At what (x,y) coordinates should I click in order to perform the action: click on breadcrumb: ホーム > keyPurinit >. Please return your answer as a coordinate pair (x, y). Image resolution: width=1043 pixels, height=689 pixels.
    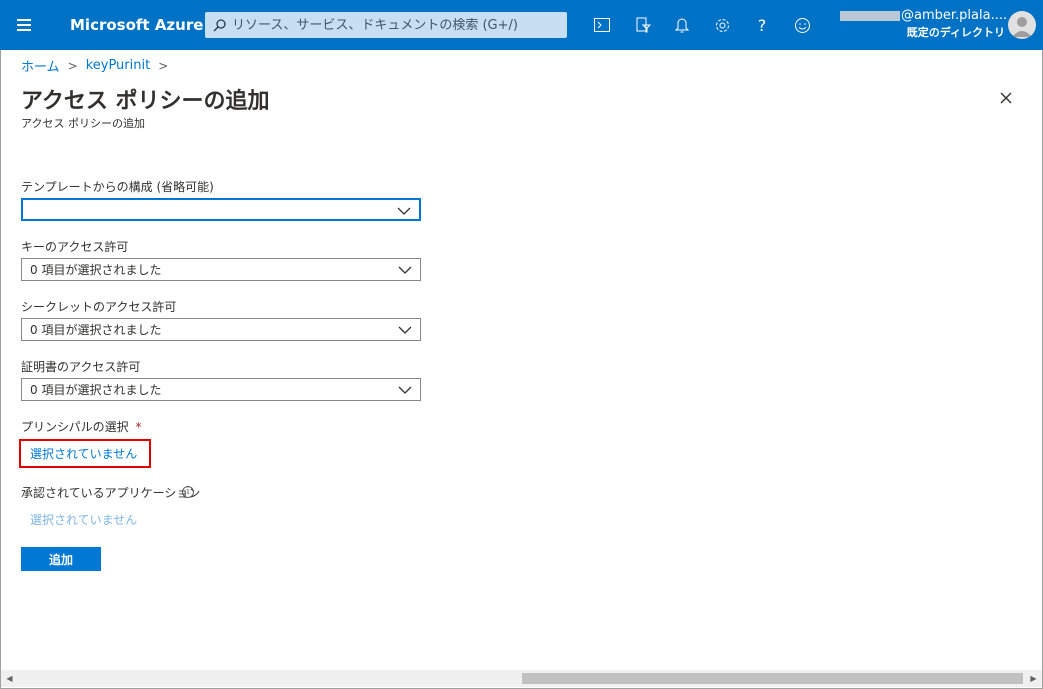
    Looking at the image, I should click on (94, 65).